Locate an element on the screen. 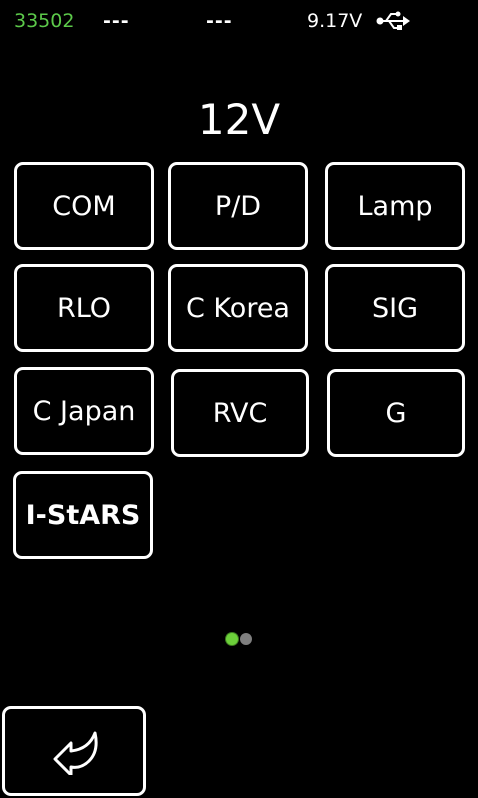 Image resolution: width=478 pixels, height=798 pixels. status-counter: 33502 is located at coordinates (44, 21).